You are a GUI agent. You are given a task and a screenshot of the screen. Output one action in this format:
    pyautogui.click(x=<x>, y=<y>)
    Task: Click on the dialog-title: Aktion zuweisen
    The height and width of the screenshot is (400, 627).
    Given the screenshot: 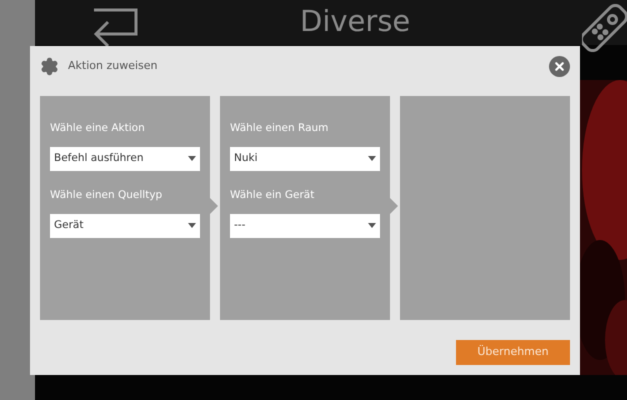 What is the action you would take?
    pyautogui.click(x=113, y=66)
    